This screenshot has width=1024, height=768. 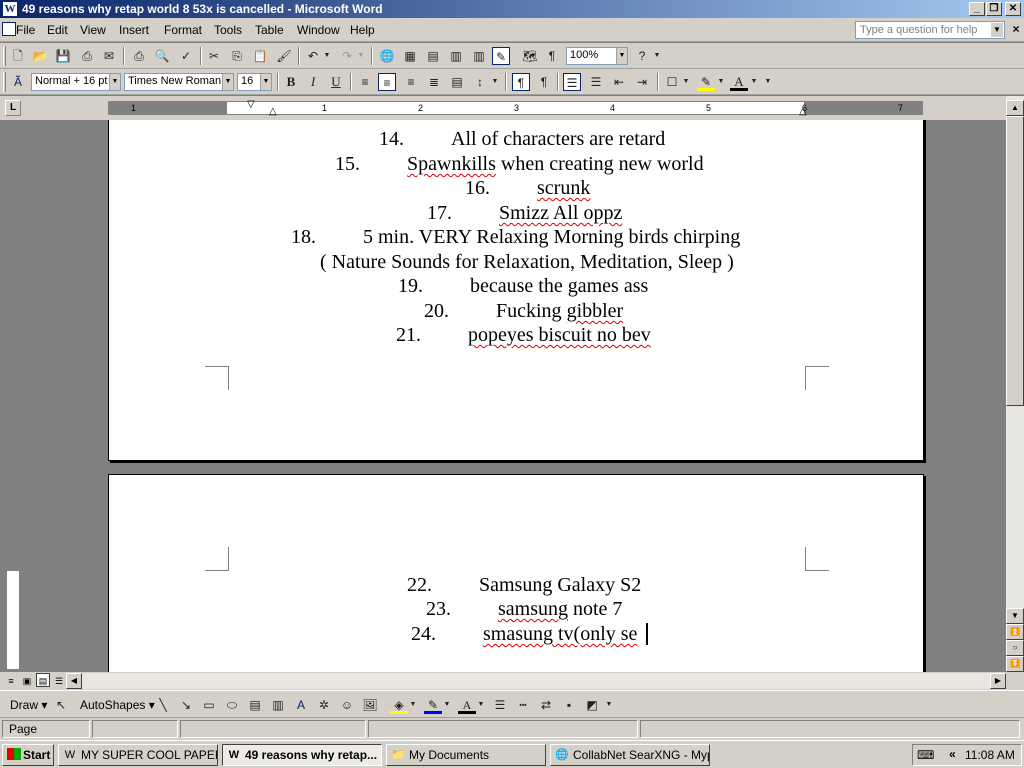 I want to click on previous-page-button: ⏫, so click(x=1015, y=632).